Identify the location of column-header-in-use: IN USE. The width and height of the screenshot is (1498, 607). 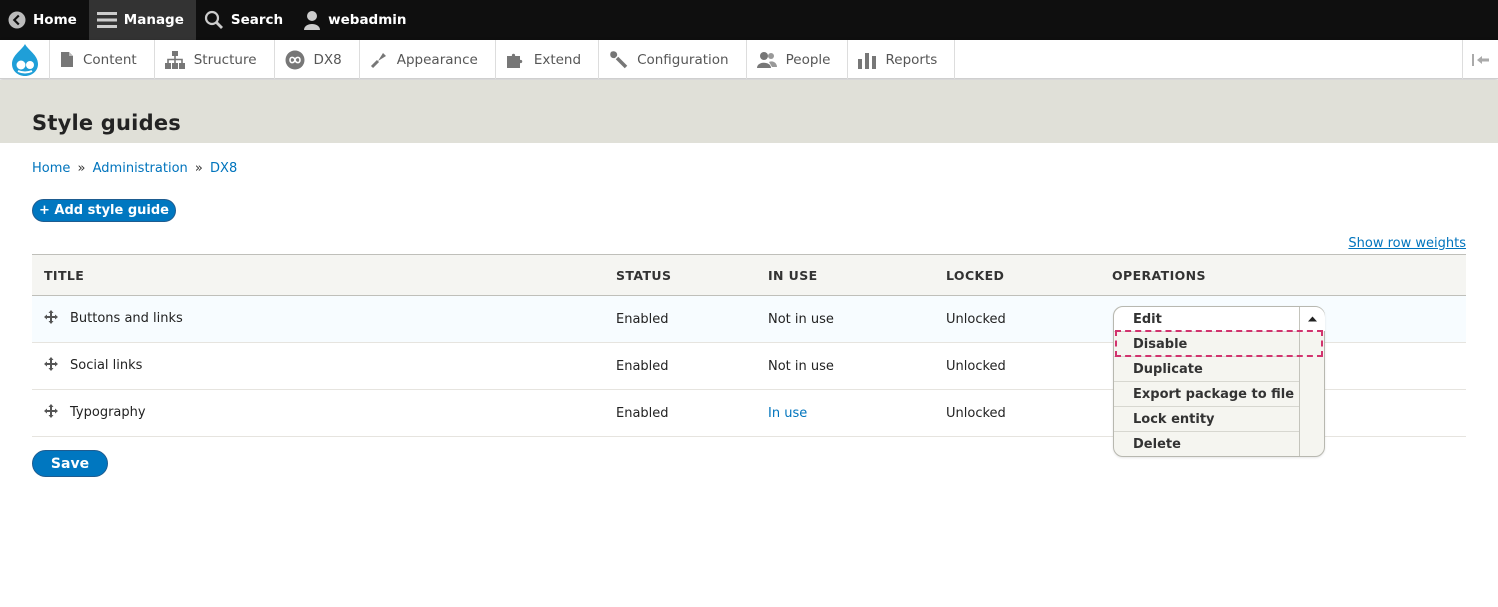
(793, 275).